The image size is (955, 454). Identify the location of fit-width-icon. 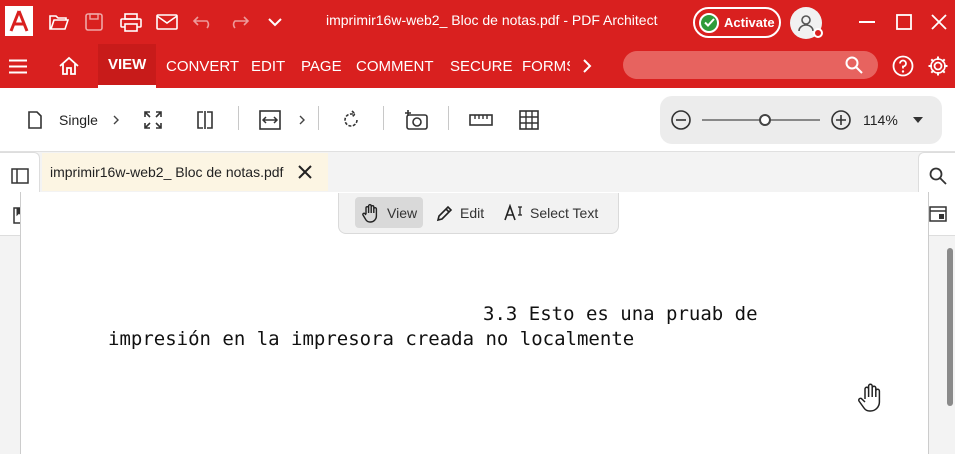
(270, 120).